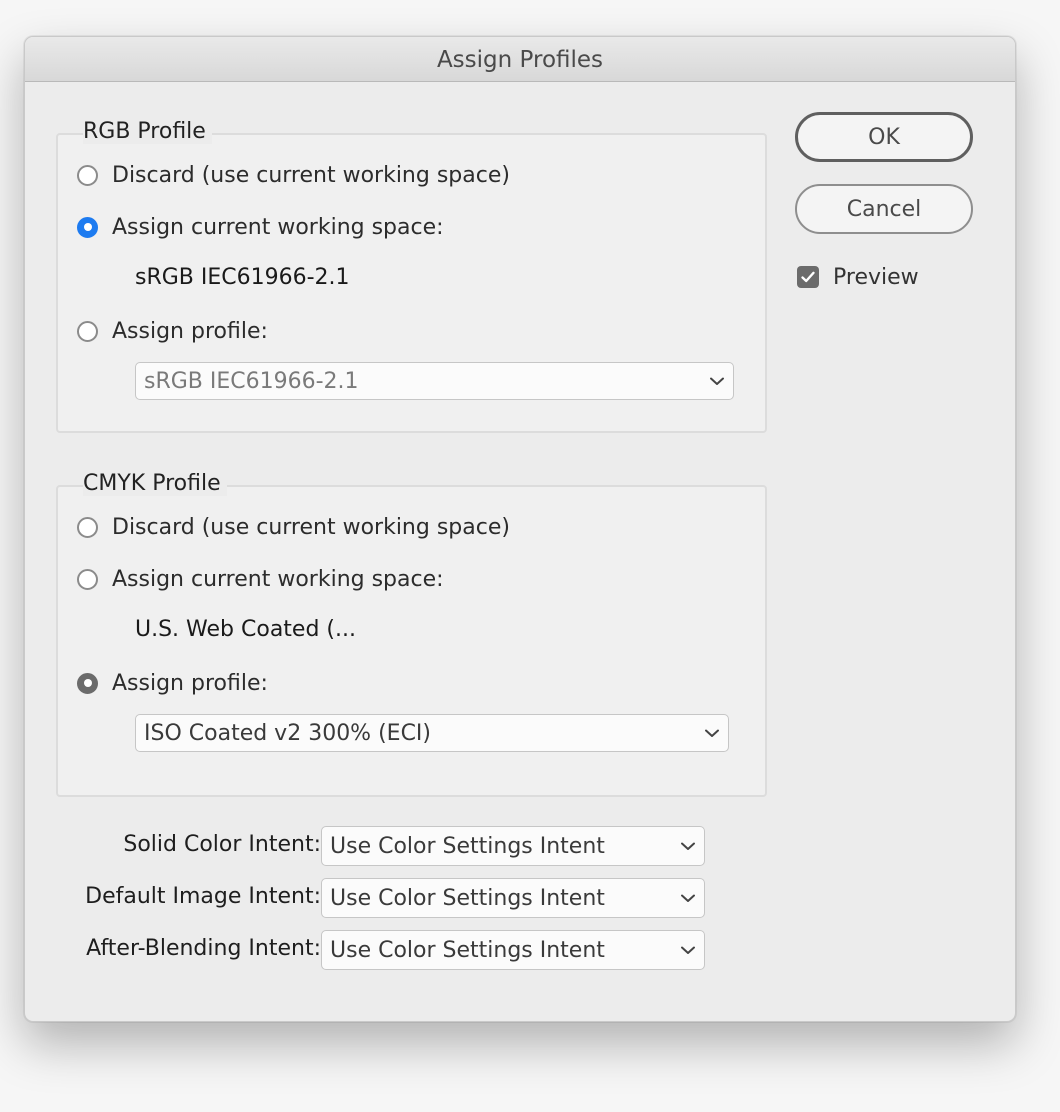 This screenshot has width=1060, height=1112. What do you see at coordinates (467, 950) in the screenshot?
I see `after-blending-intent-value: Use Color Settings Intent` at bounding box center [467, 950].